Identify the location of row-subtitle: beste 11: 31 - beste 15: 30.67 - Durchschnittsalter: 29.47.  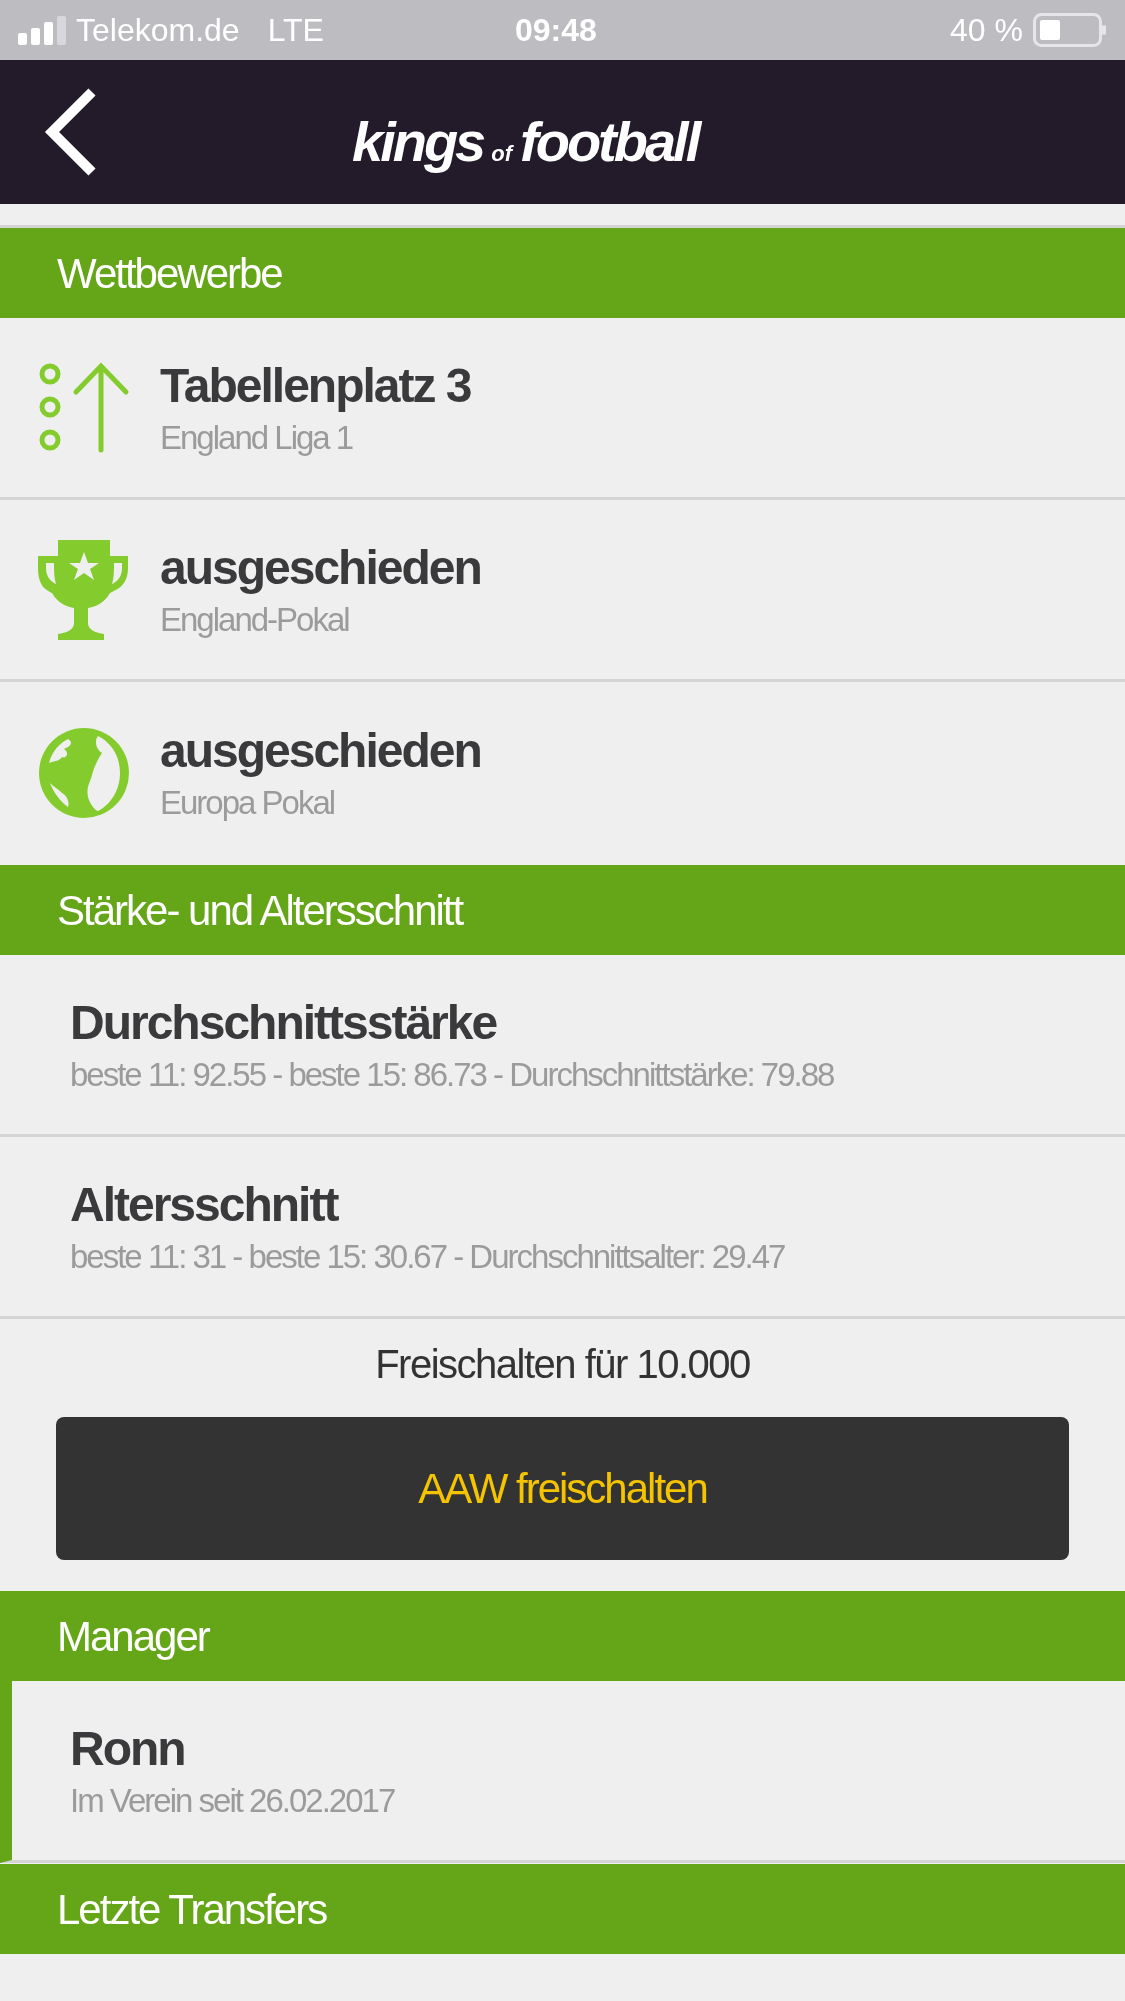
(427, 1256).